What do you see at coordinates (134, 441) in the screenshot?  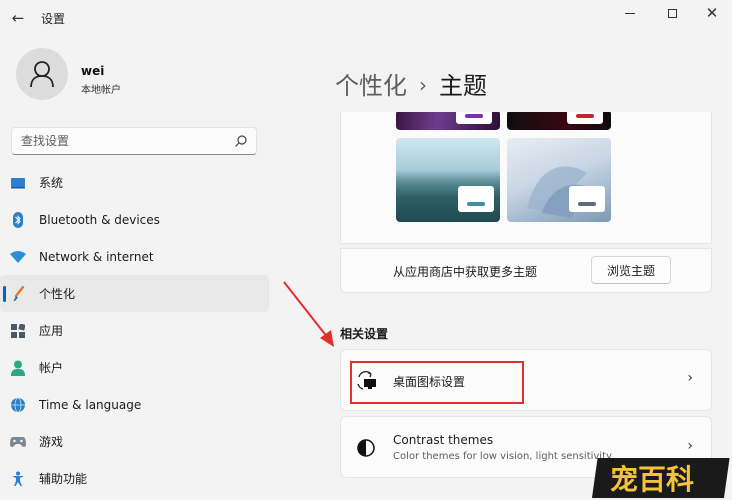 I see `sidebar-item-gaming: 游戏` at bounding box center [134, 441].